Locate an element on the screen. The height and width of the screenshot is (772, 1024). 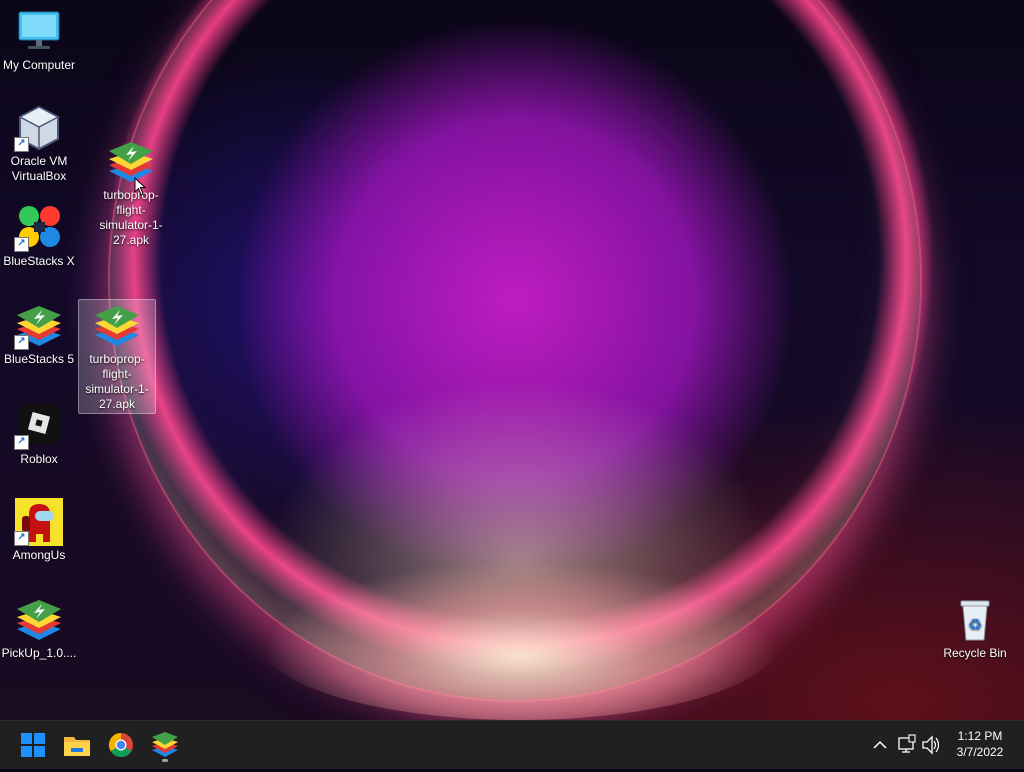
desktop-icon-amongus: ↗ AmongUs is located at coordinates (39, 530).